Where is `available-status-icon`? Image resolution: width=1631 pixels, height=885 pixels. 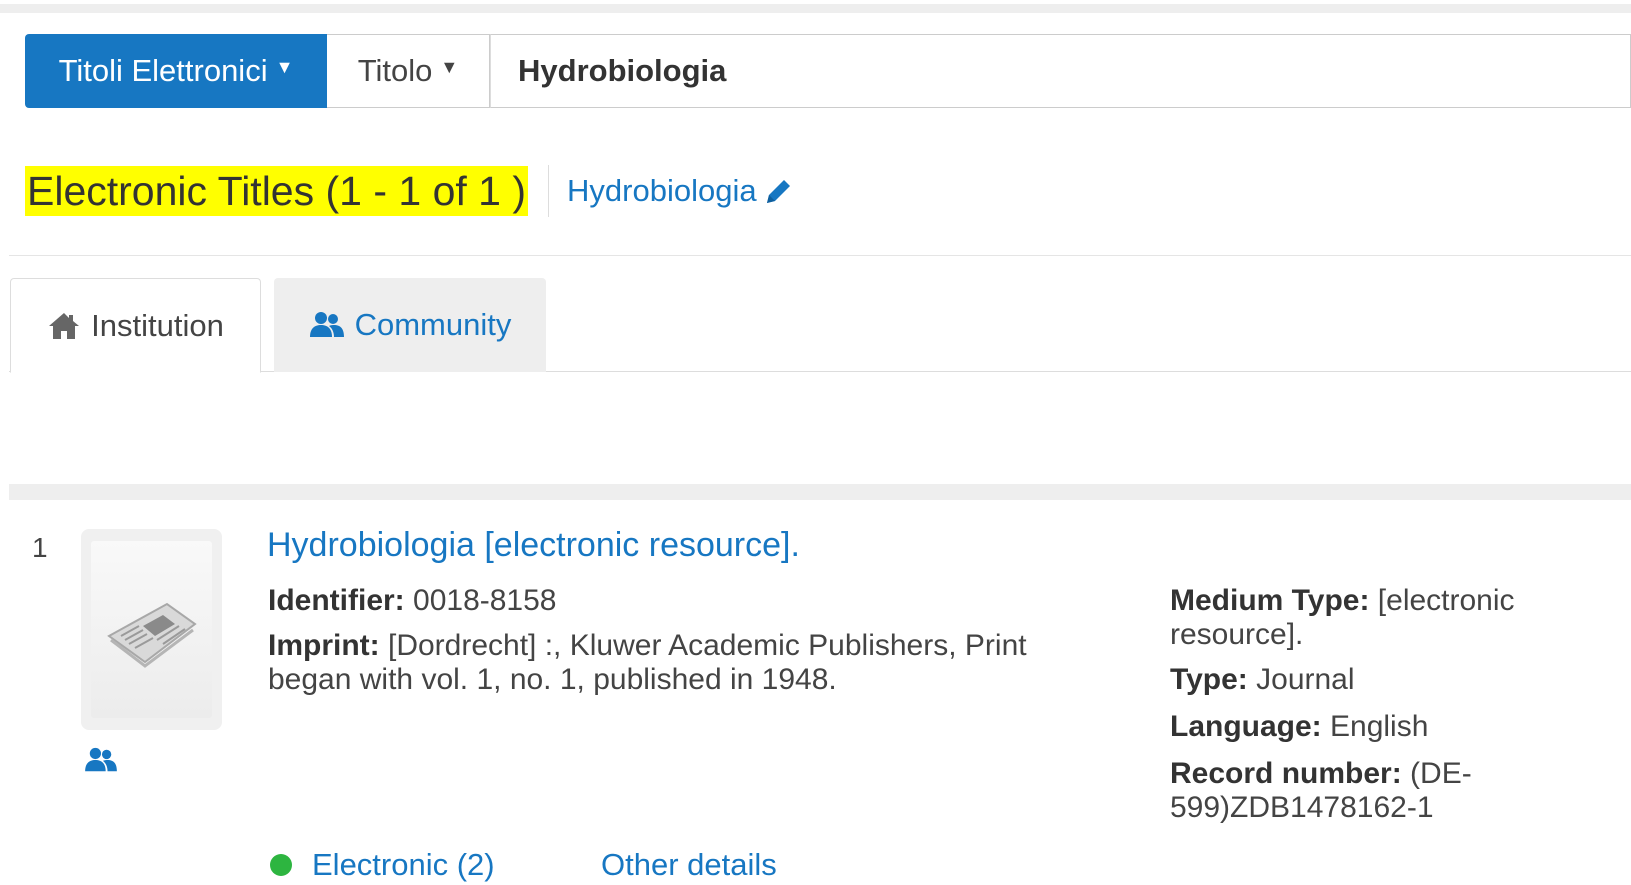 available-status-icon is located at coordinates (281, 865).